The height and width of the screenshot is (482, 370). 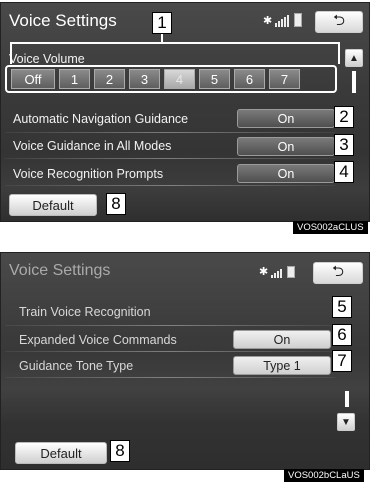 I want to click on voice-volume-label: Voice Volume, so click(x=47, y=59).